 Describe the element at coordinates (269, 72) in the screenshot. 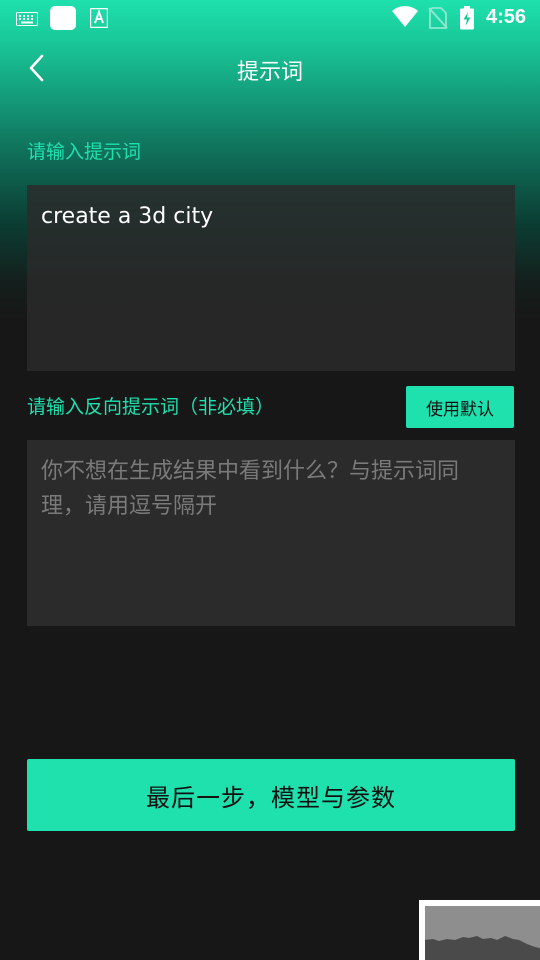

I see `page-title: 提示词` at that location.